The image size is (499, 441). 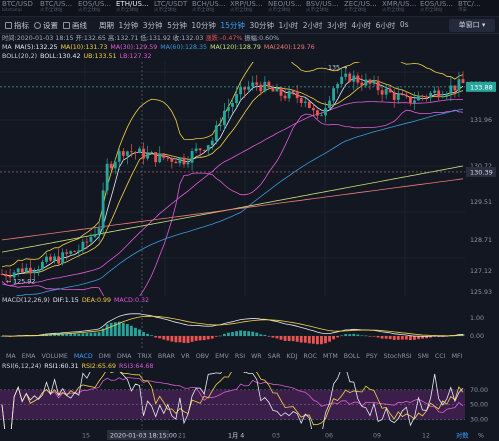 I want to click on period-option: 4小时, so click(x=361, y=25).